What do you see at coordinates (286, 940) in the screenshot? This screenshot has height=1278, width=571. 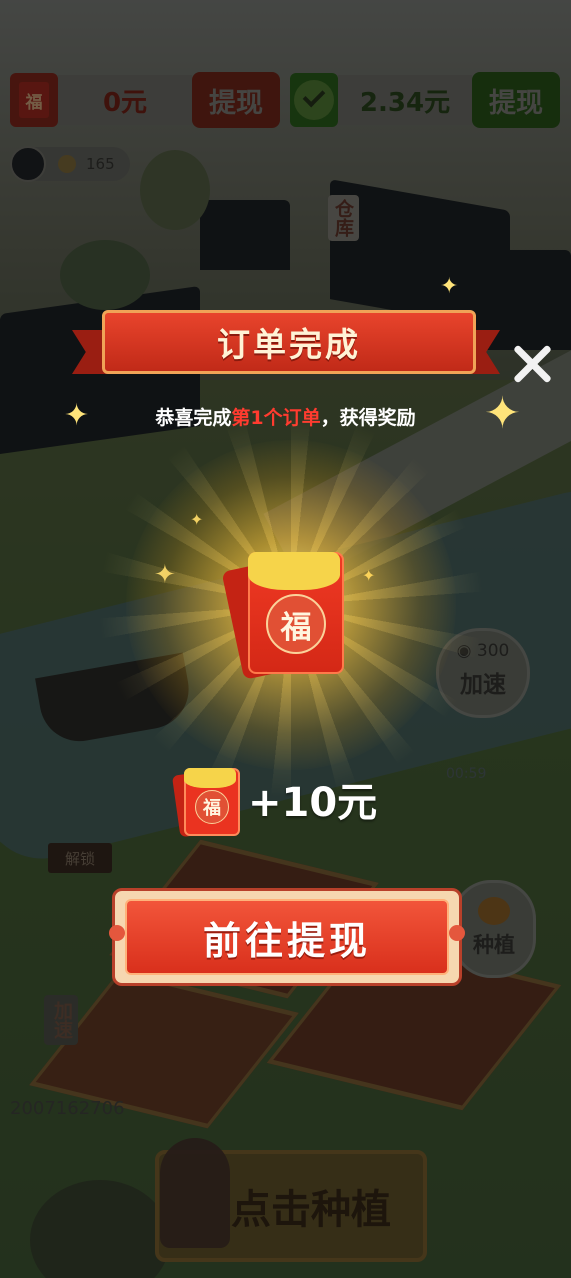 I see `go-withdraw-label: 前往提现` at bounding box center [286, 940].